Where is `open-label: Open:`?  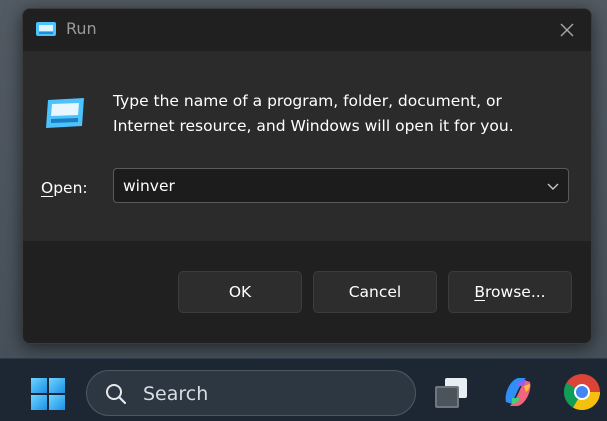 open-label: Open: is located at coordinates (64, 188).